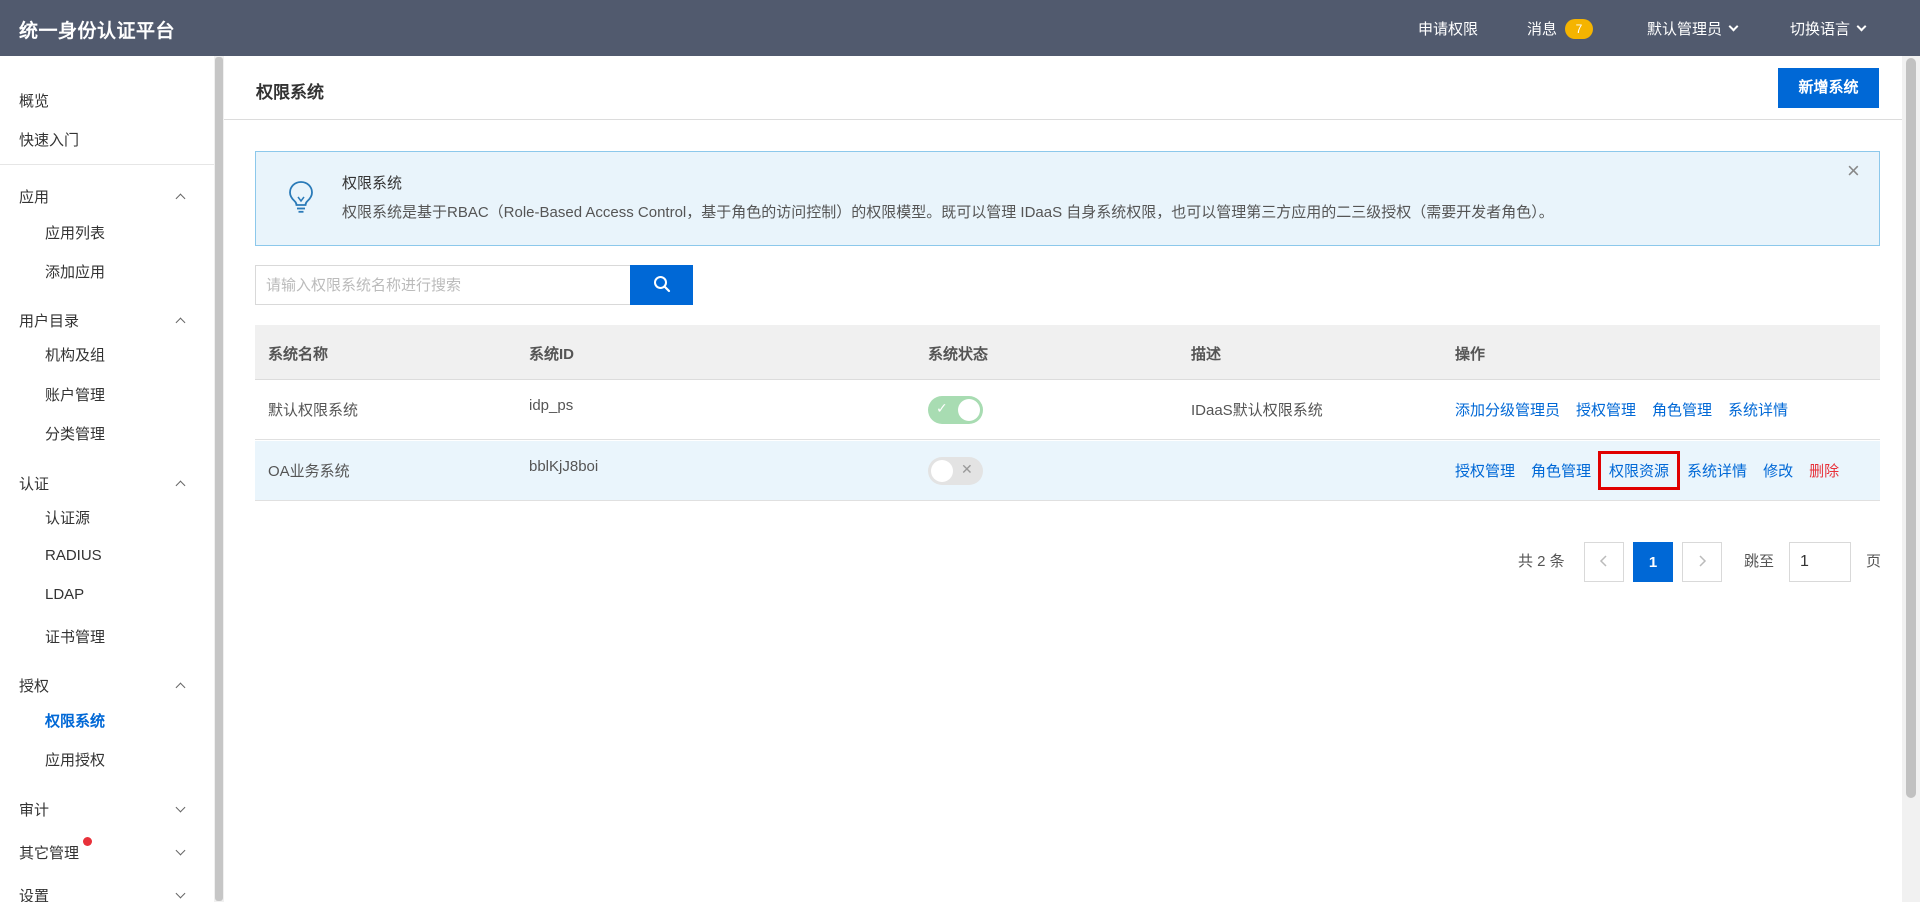 The height and width of the screenshot is (902, 1920). I want to click on language-dropdown: 切换语言, so click(1828, 28).